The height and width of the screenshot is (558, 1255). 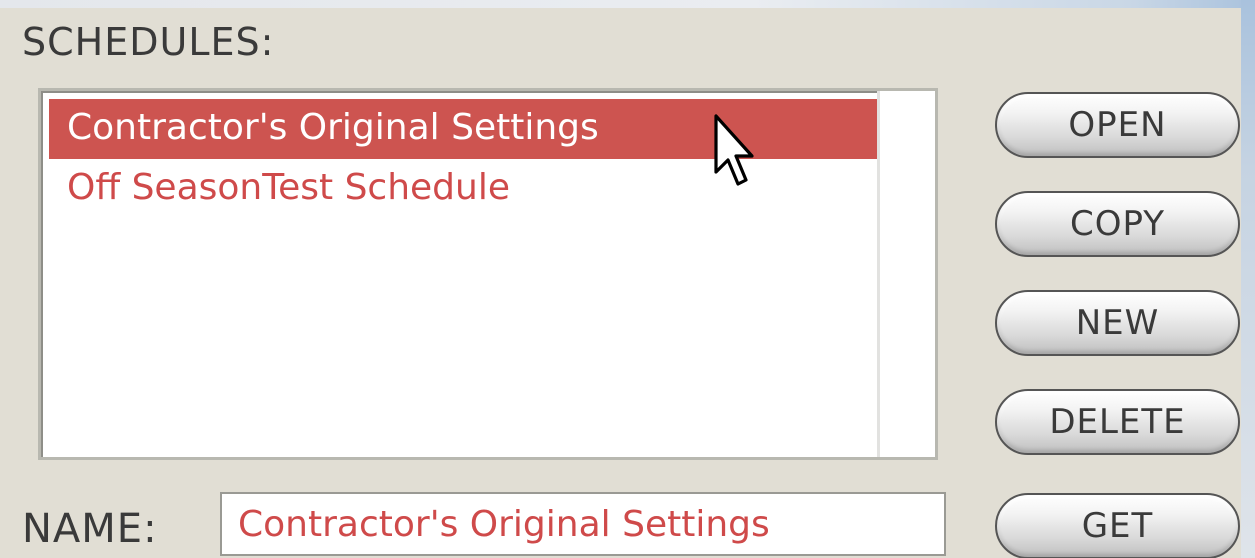 I want to click on get-button: GET, so click(x=1117, y=525).